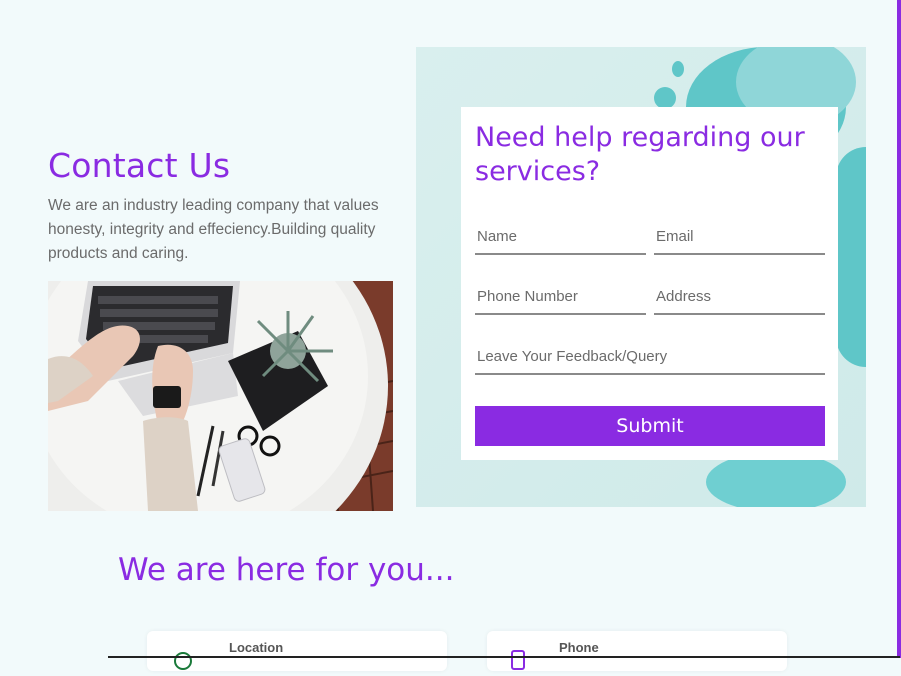  I want to click on page-right-border, so click(899, 329).